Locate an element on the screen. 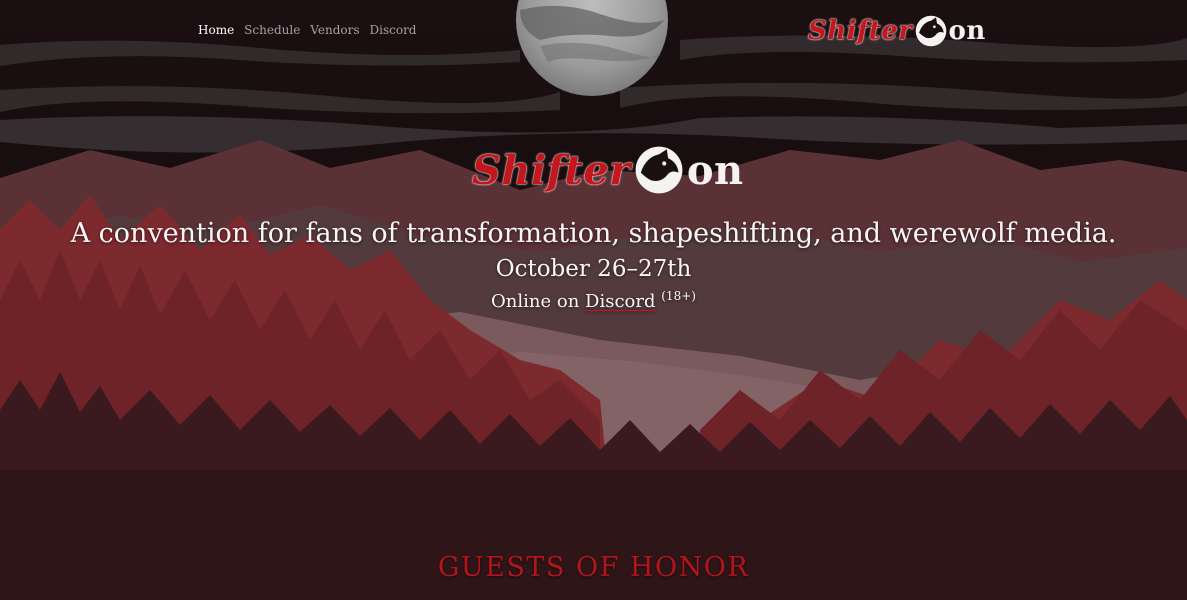  header-logo: Shifter on is located at coordinates (897, 31).